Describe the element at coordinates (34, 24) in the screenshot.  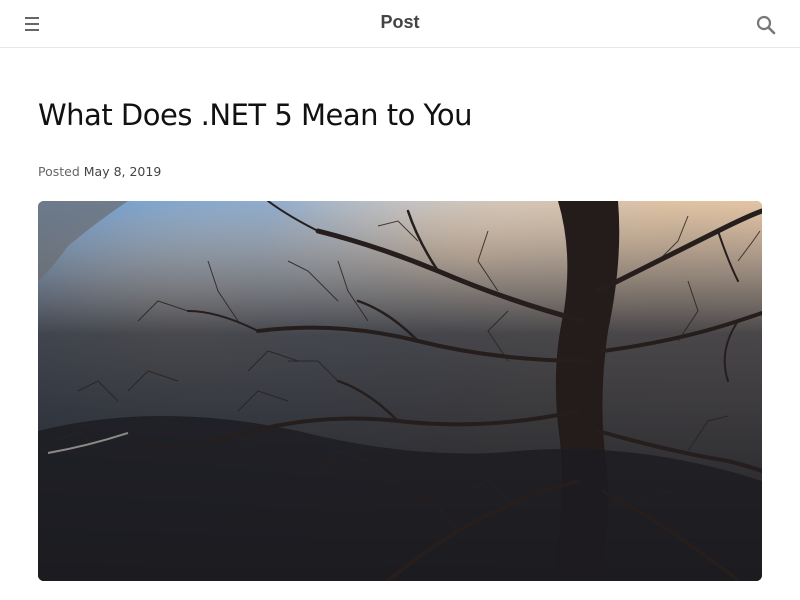
I see `hamburger-menu-icon` at that location.